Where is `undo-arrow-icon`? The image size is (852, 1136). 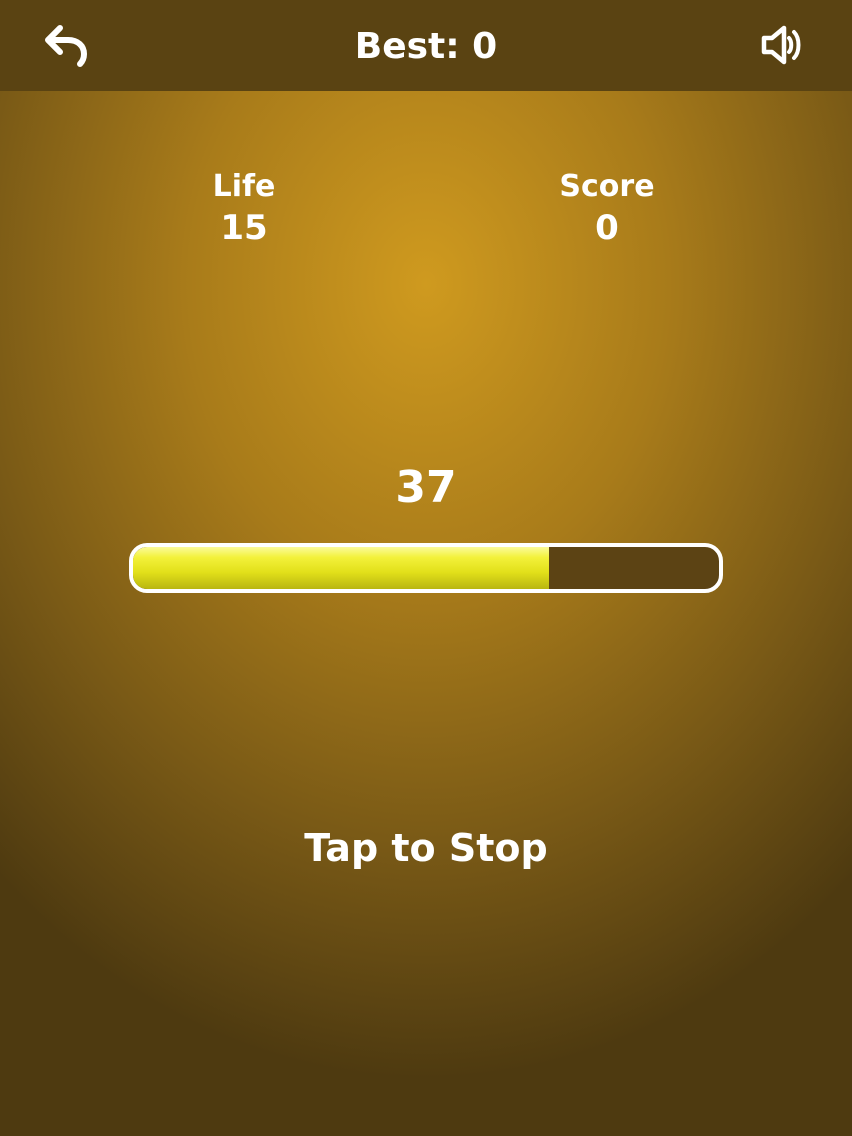 undo-arrow-icon is located at coordinates (66, 46).